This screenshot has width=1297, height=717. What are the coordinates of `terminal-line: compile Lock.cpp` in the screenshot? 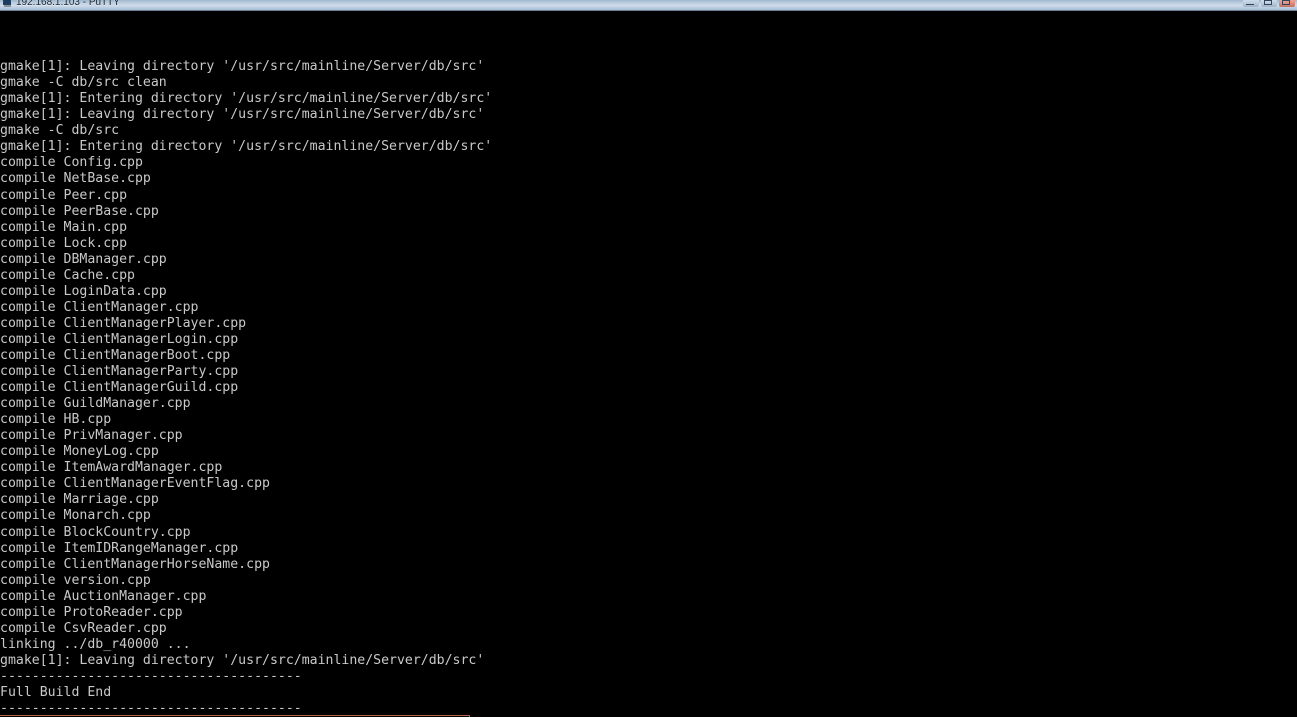 It's located at (64, 243).